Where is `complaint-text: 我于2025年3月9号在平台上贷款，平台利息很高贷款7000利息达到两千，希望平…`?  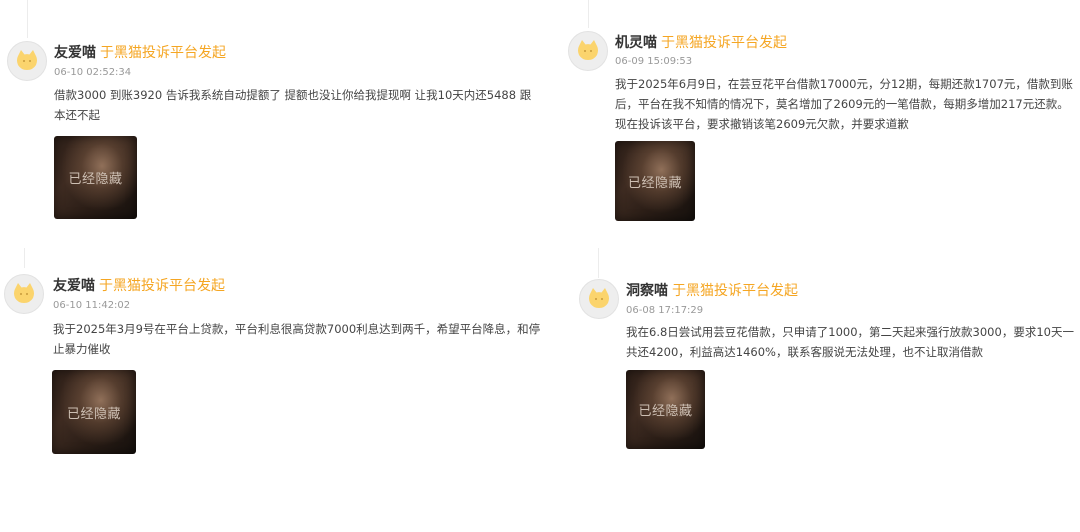
complaint-text: 我于2025年3月9号在平台上贷款，平台利息很高贷款7000利息达到两千，希望平… is located at coordinates (299, 339).